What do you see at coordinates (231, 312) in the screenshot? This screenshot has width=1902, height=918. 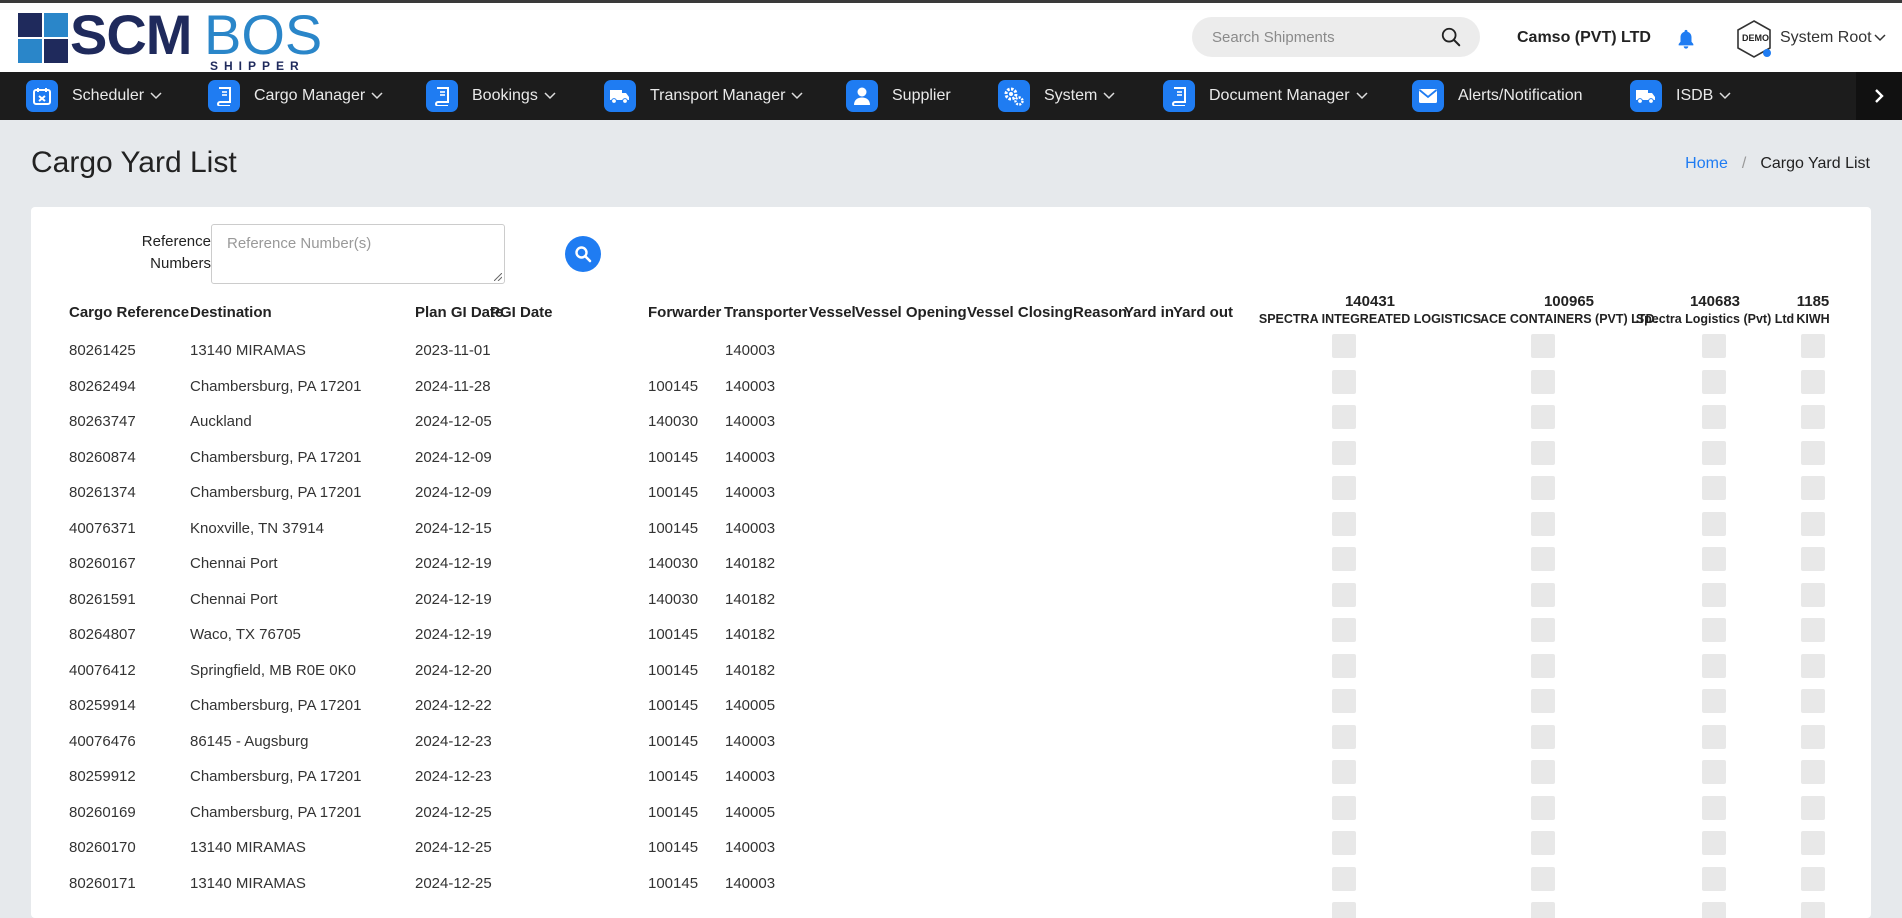 I see `col-destination: Destination` at bounding box center [231, 312].